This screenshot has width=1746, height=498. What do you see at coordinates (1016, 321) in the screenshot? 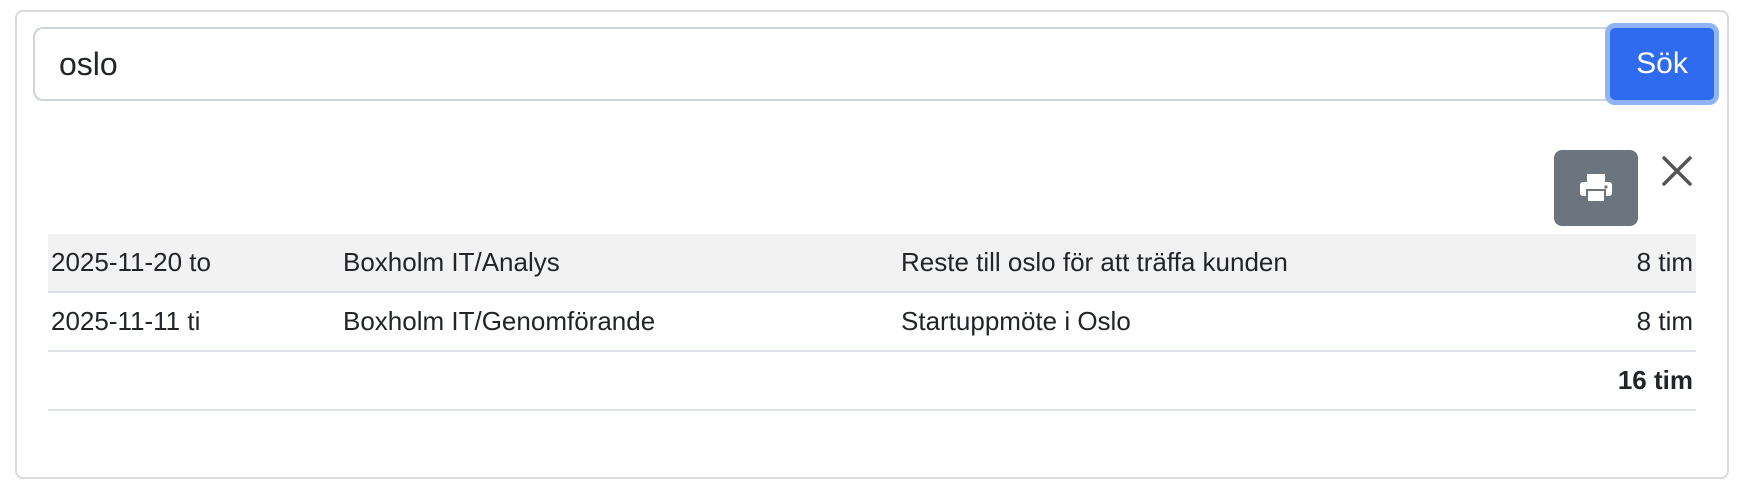
I see `row-description: Startuppmöte i Oslo` at bounding box center [1016, 321].